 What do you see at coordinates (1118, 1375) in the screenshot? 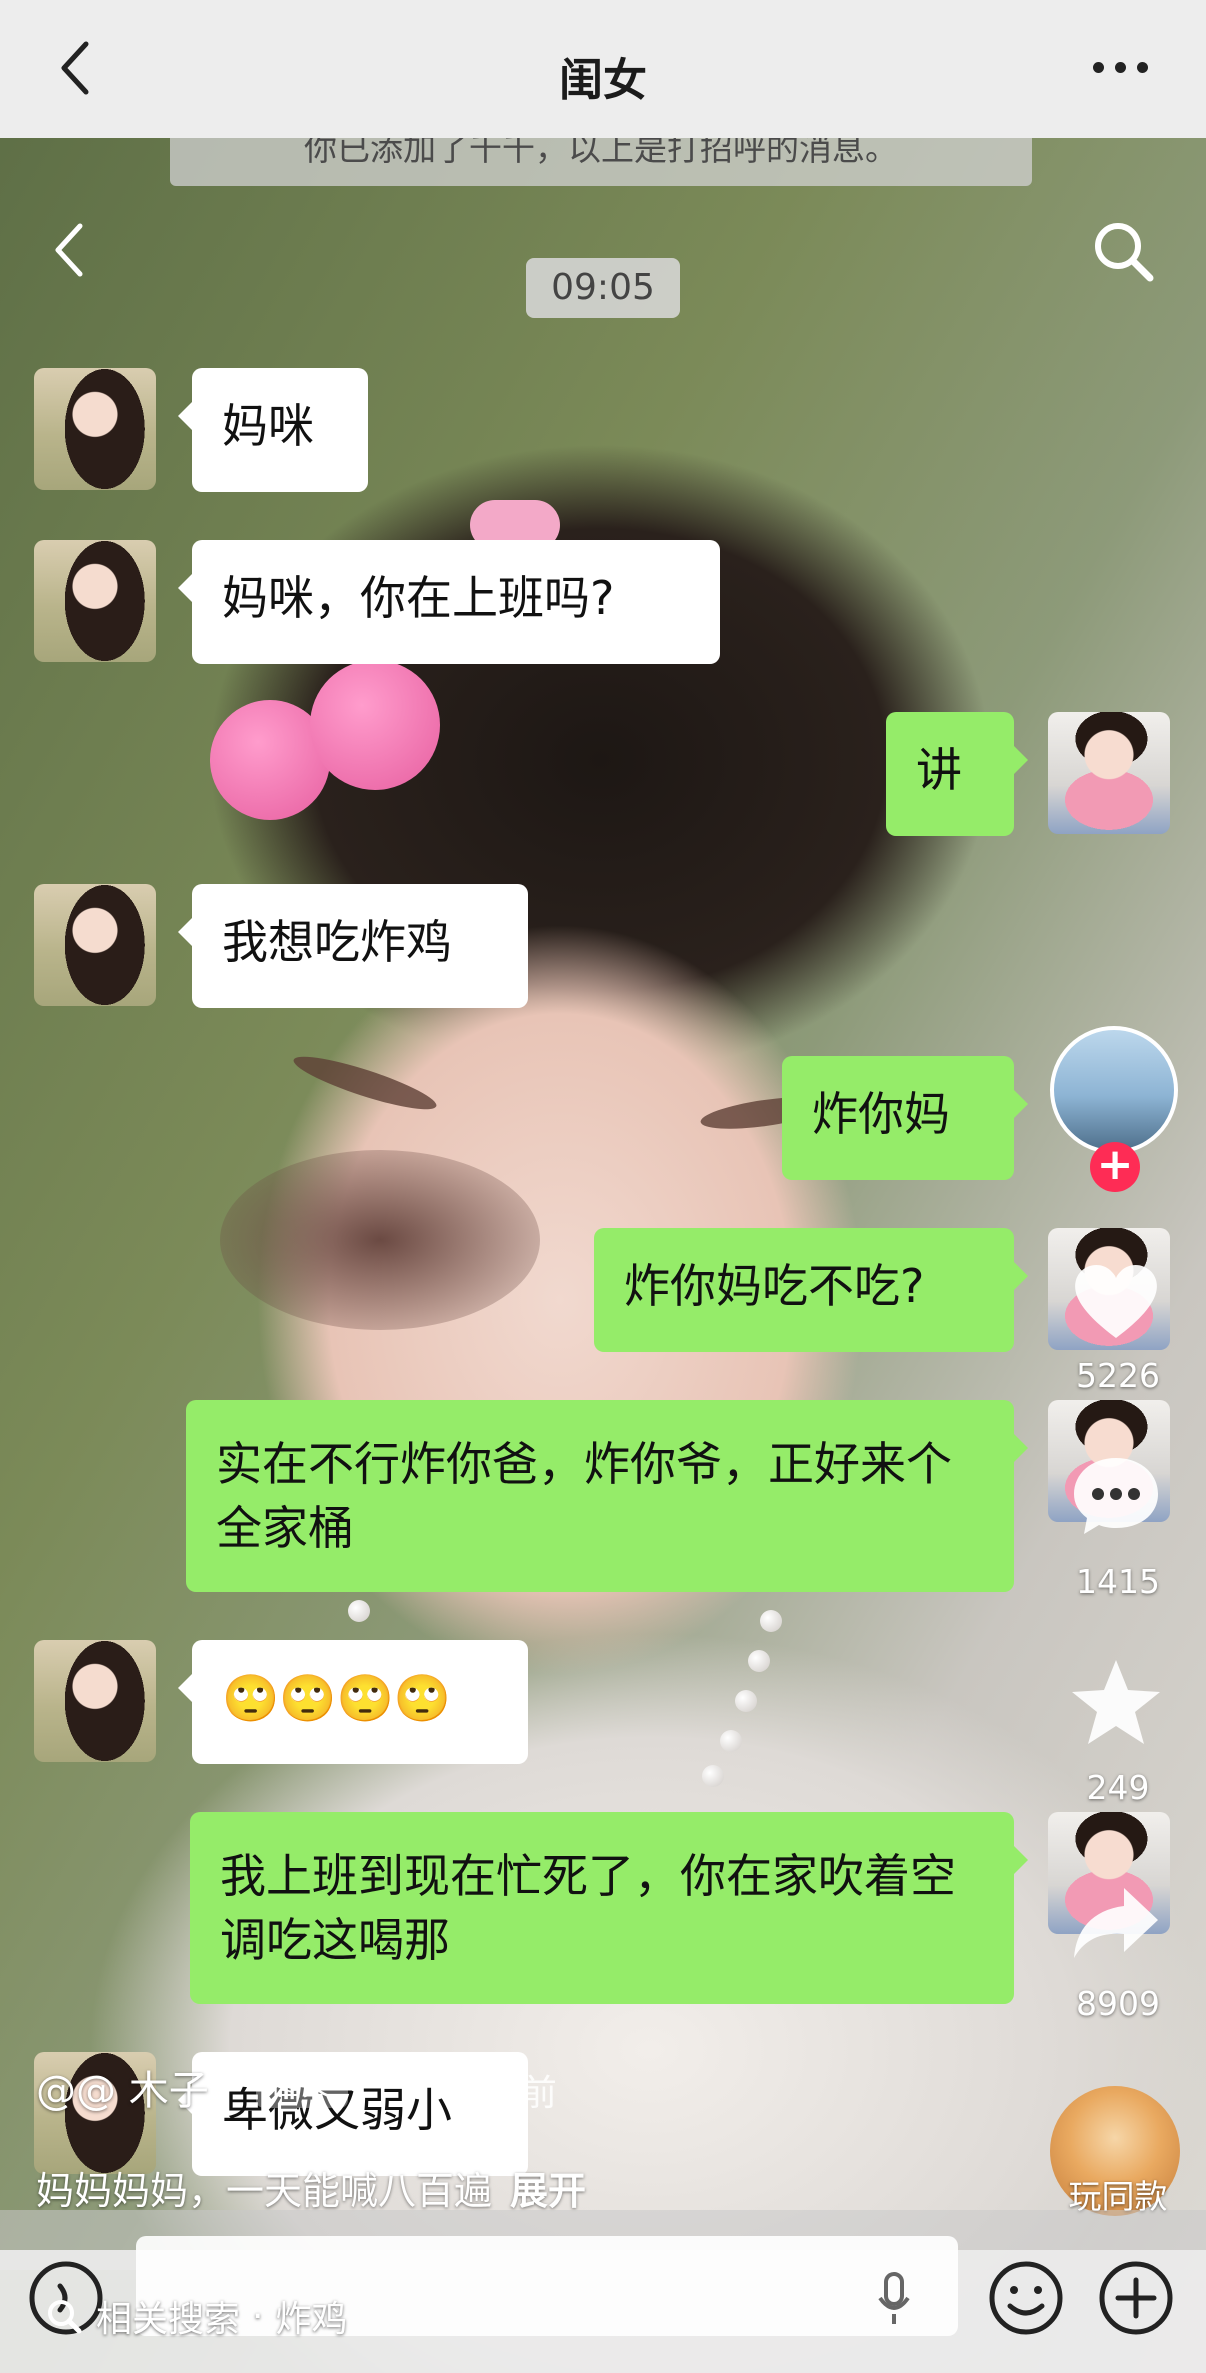
I see `like-count: 5226` at bounding box center [1118, 1375].